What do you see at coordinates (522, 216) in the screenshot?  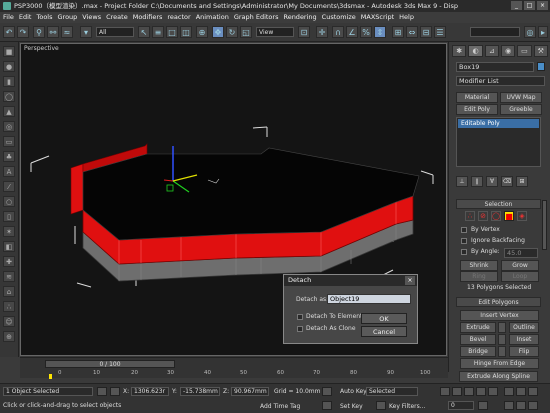 I see `element-mode-icon: ◈` at bounding box center [522, 216].